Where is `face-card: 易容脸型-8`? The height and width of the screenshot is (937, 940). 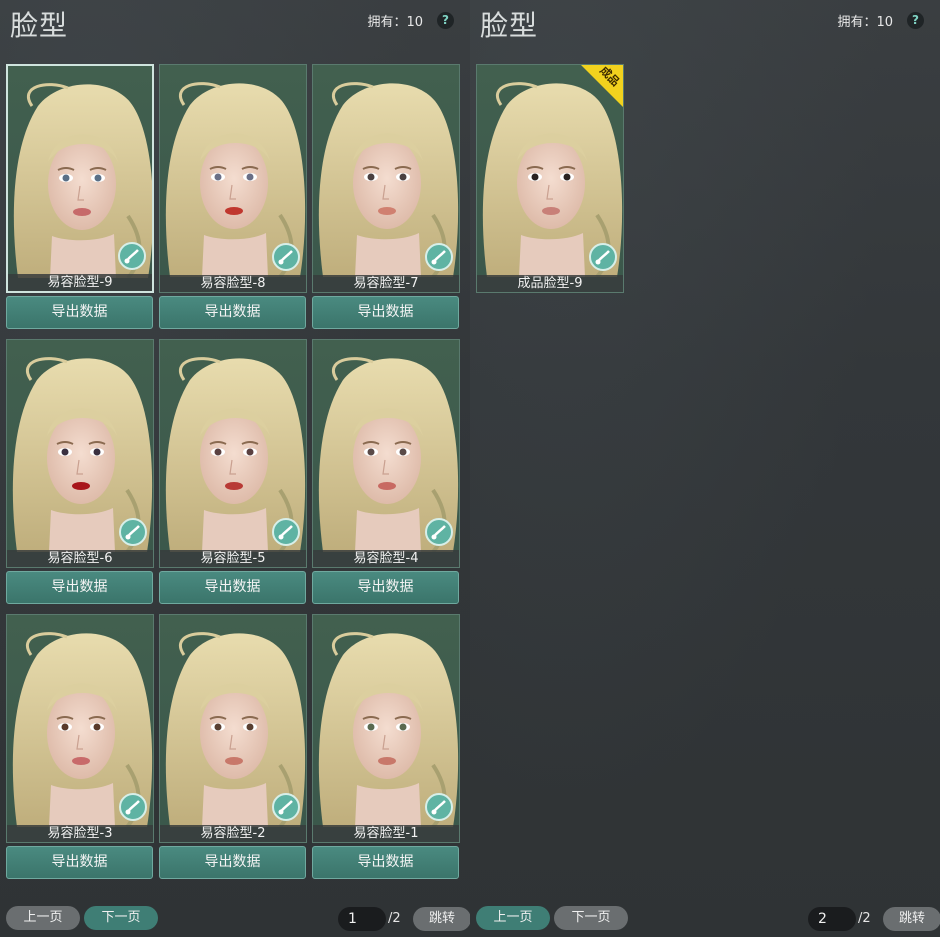
face-card: 易容脸型-8 is located at coordinates (233, 178).